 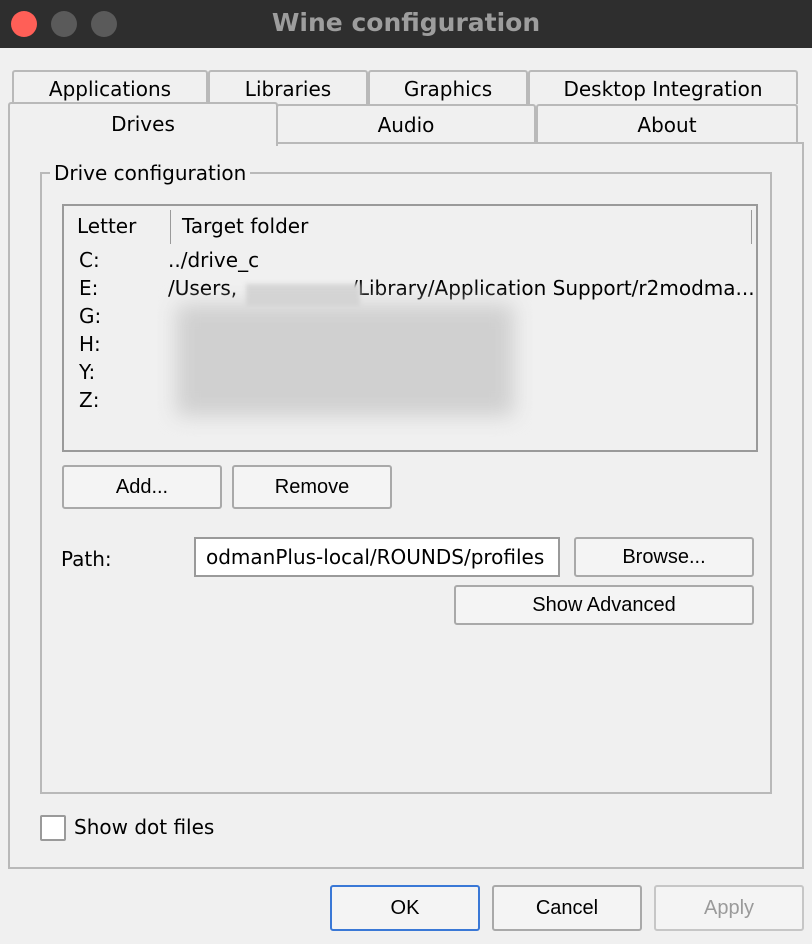 What do you see at coordinates (729, 908) in the screenshot?
I see `apply-button: Apply` at bounding box center [729, 908].